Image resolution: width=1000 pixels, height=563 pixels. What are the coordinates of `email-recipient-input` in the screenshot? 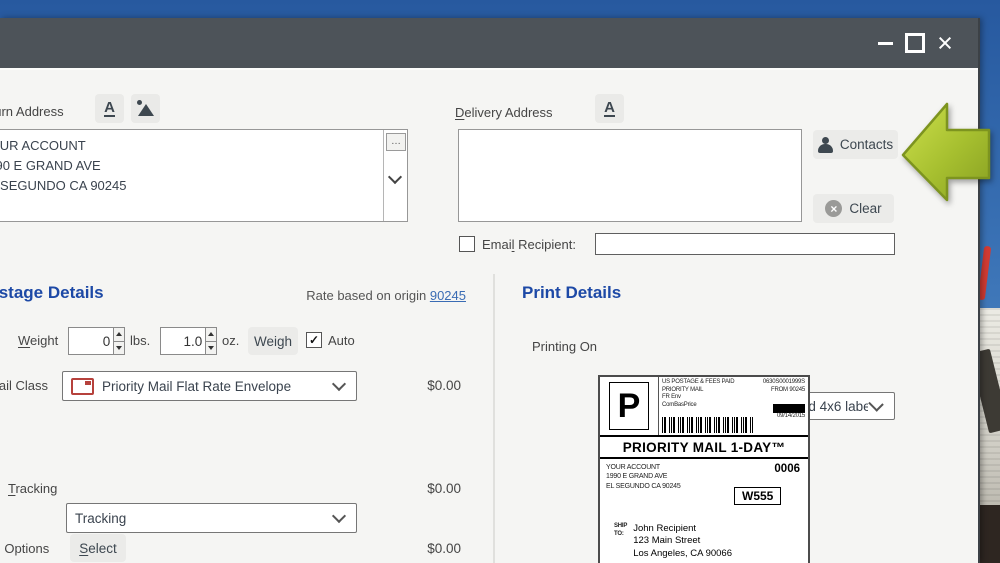 It's located at (745, 244).